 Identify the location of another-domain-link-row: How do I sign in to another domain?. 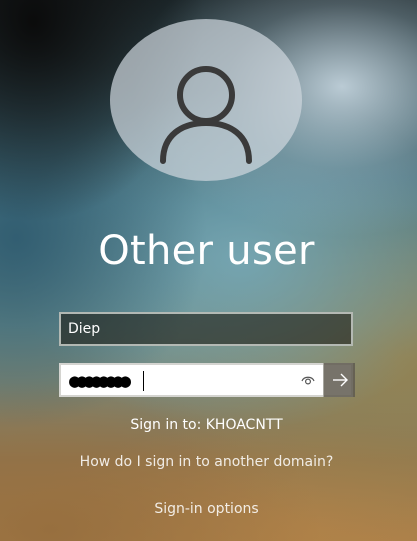
(206, 462).